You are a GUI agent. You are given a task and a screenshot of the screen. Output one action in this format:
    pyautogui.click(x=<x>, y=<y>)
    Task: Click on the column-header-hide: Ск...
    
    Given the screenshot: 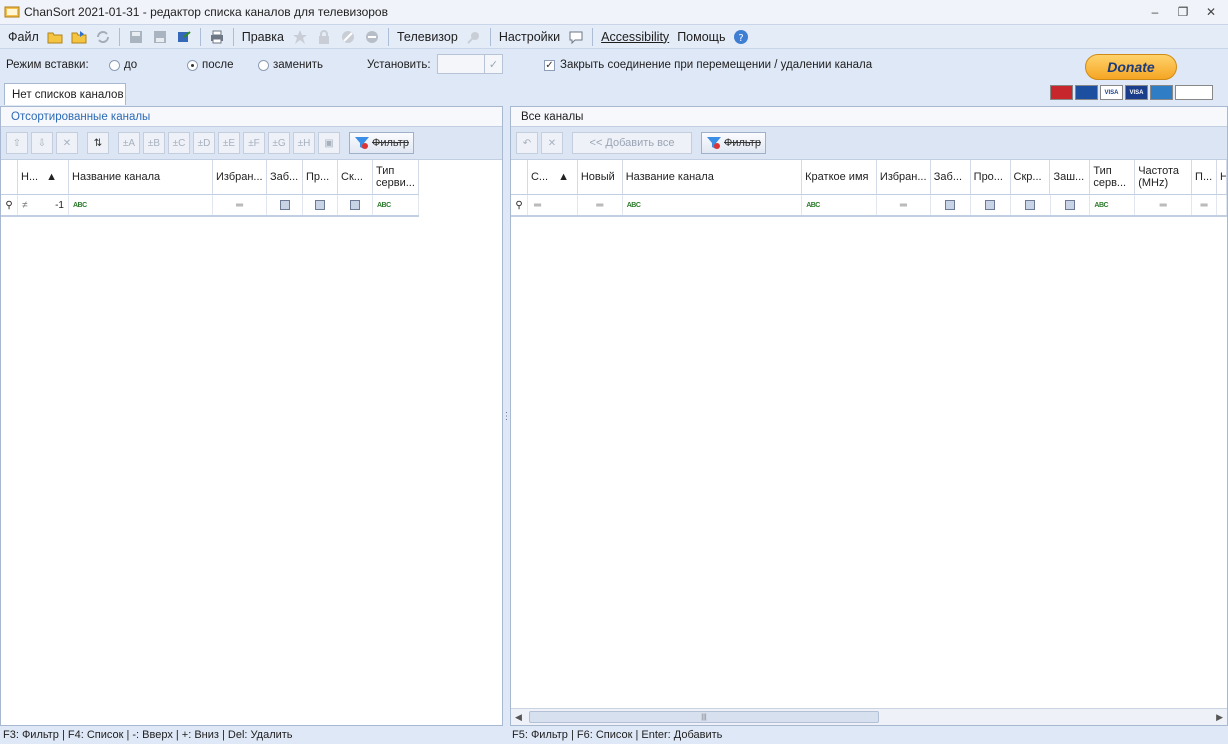 What is the action you would take?
    pyautogui.click(x=355, y=177)
    